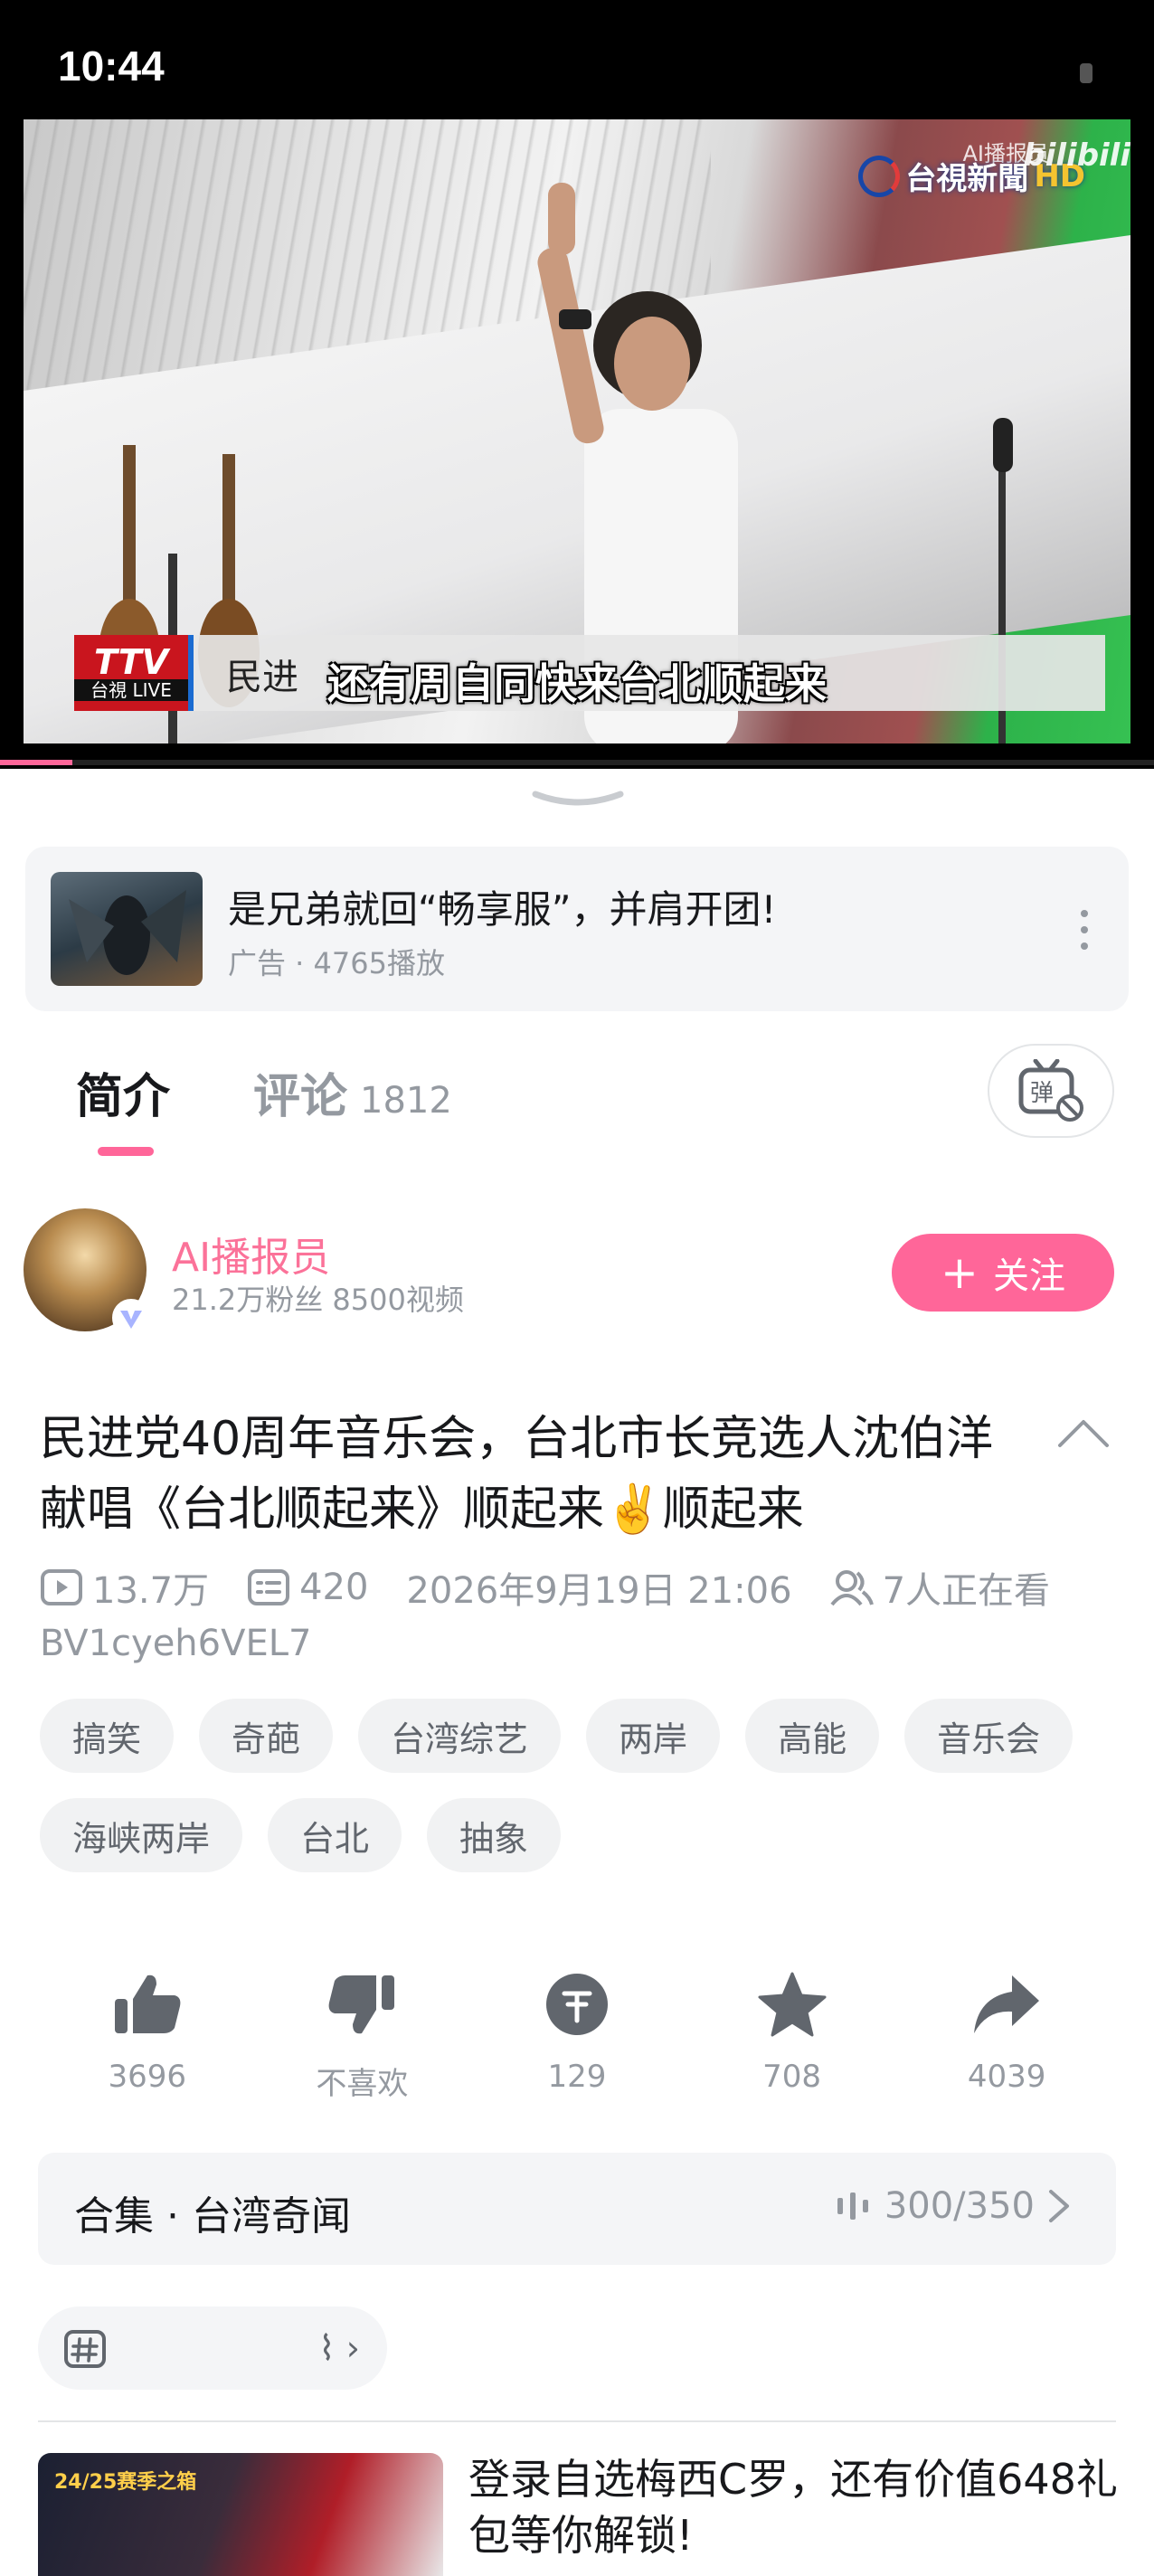 This screenshot has height=2576, width=1154. Describe the element at coordinates (1083, 1433) in the screenshot. I see `collapse-description-chevron-up-icon` at that location.